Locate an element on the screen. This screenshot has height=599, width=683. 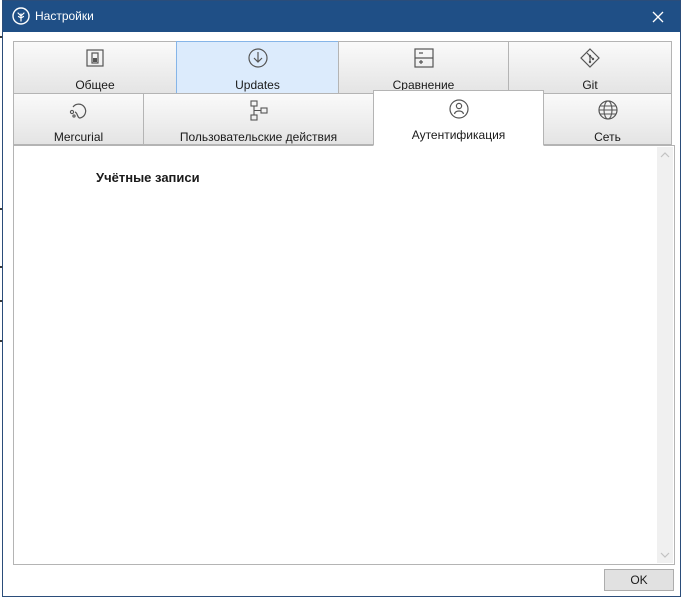
title-bar: Настройки is located at coordinates (341, 16).